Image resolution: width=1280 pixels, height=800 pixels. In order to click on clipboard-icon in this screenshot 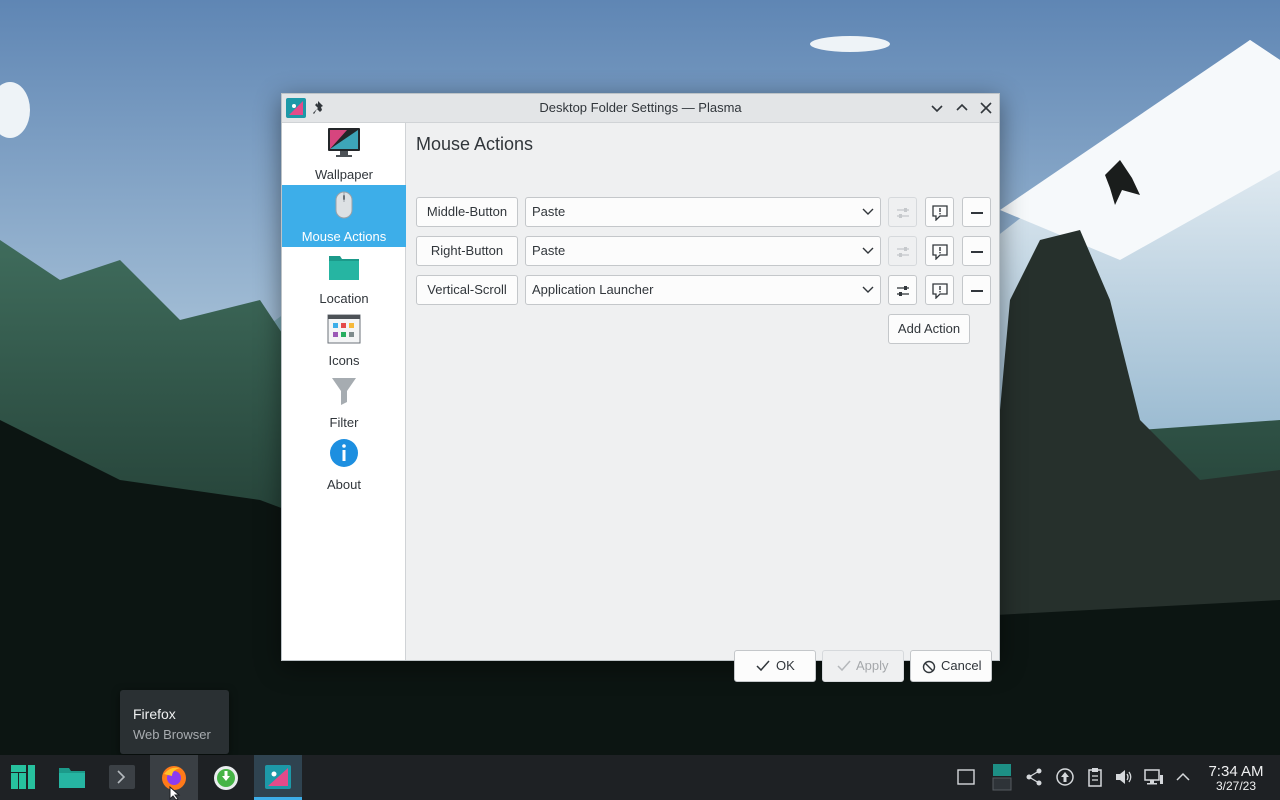, I will do `click(1095, 777)`.